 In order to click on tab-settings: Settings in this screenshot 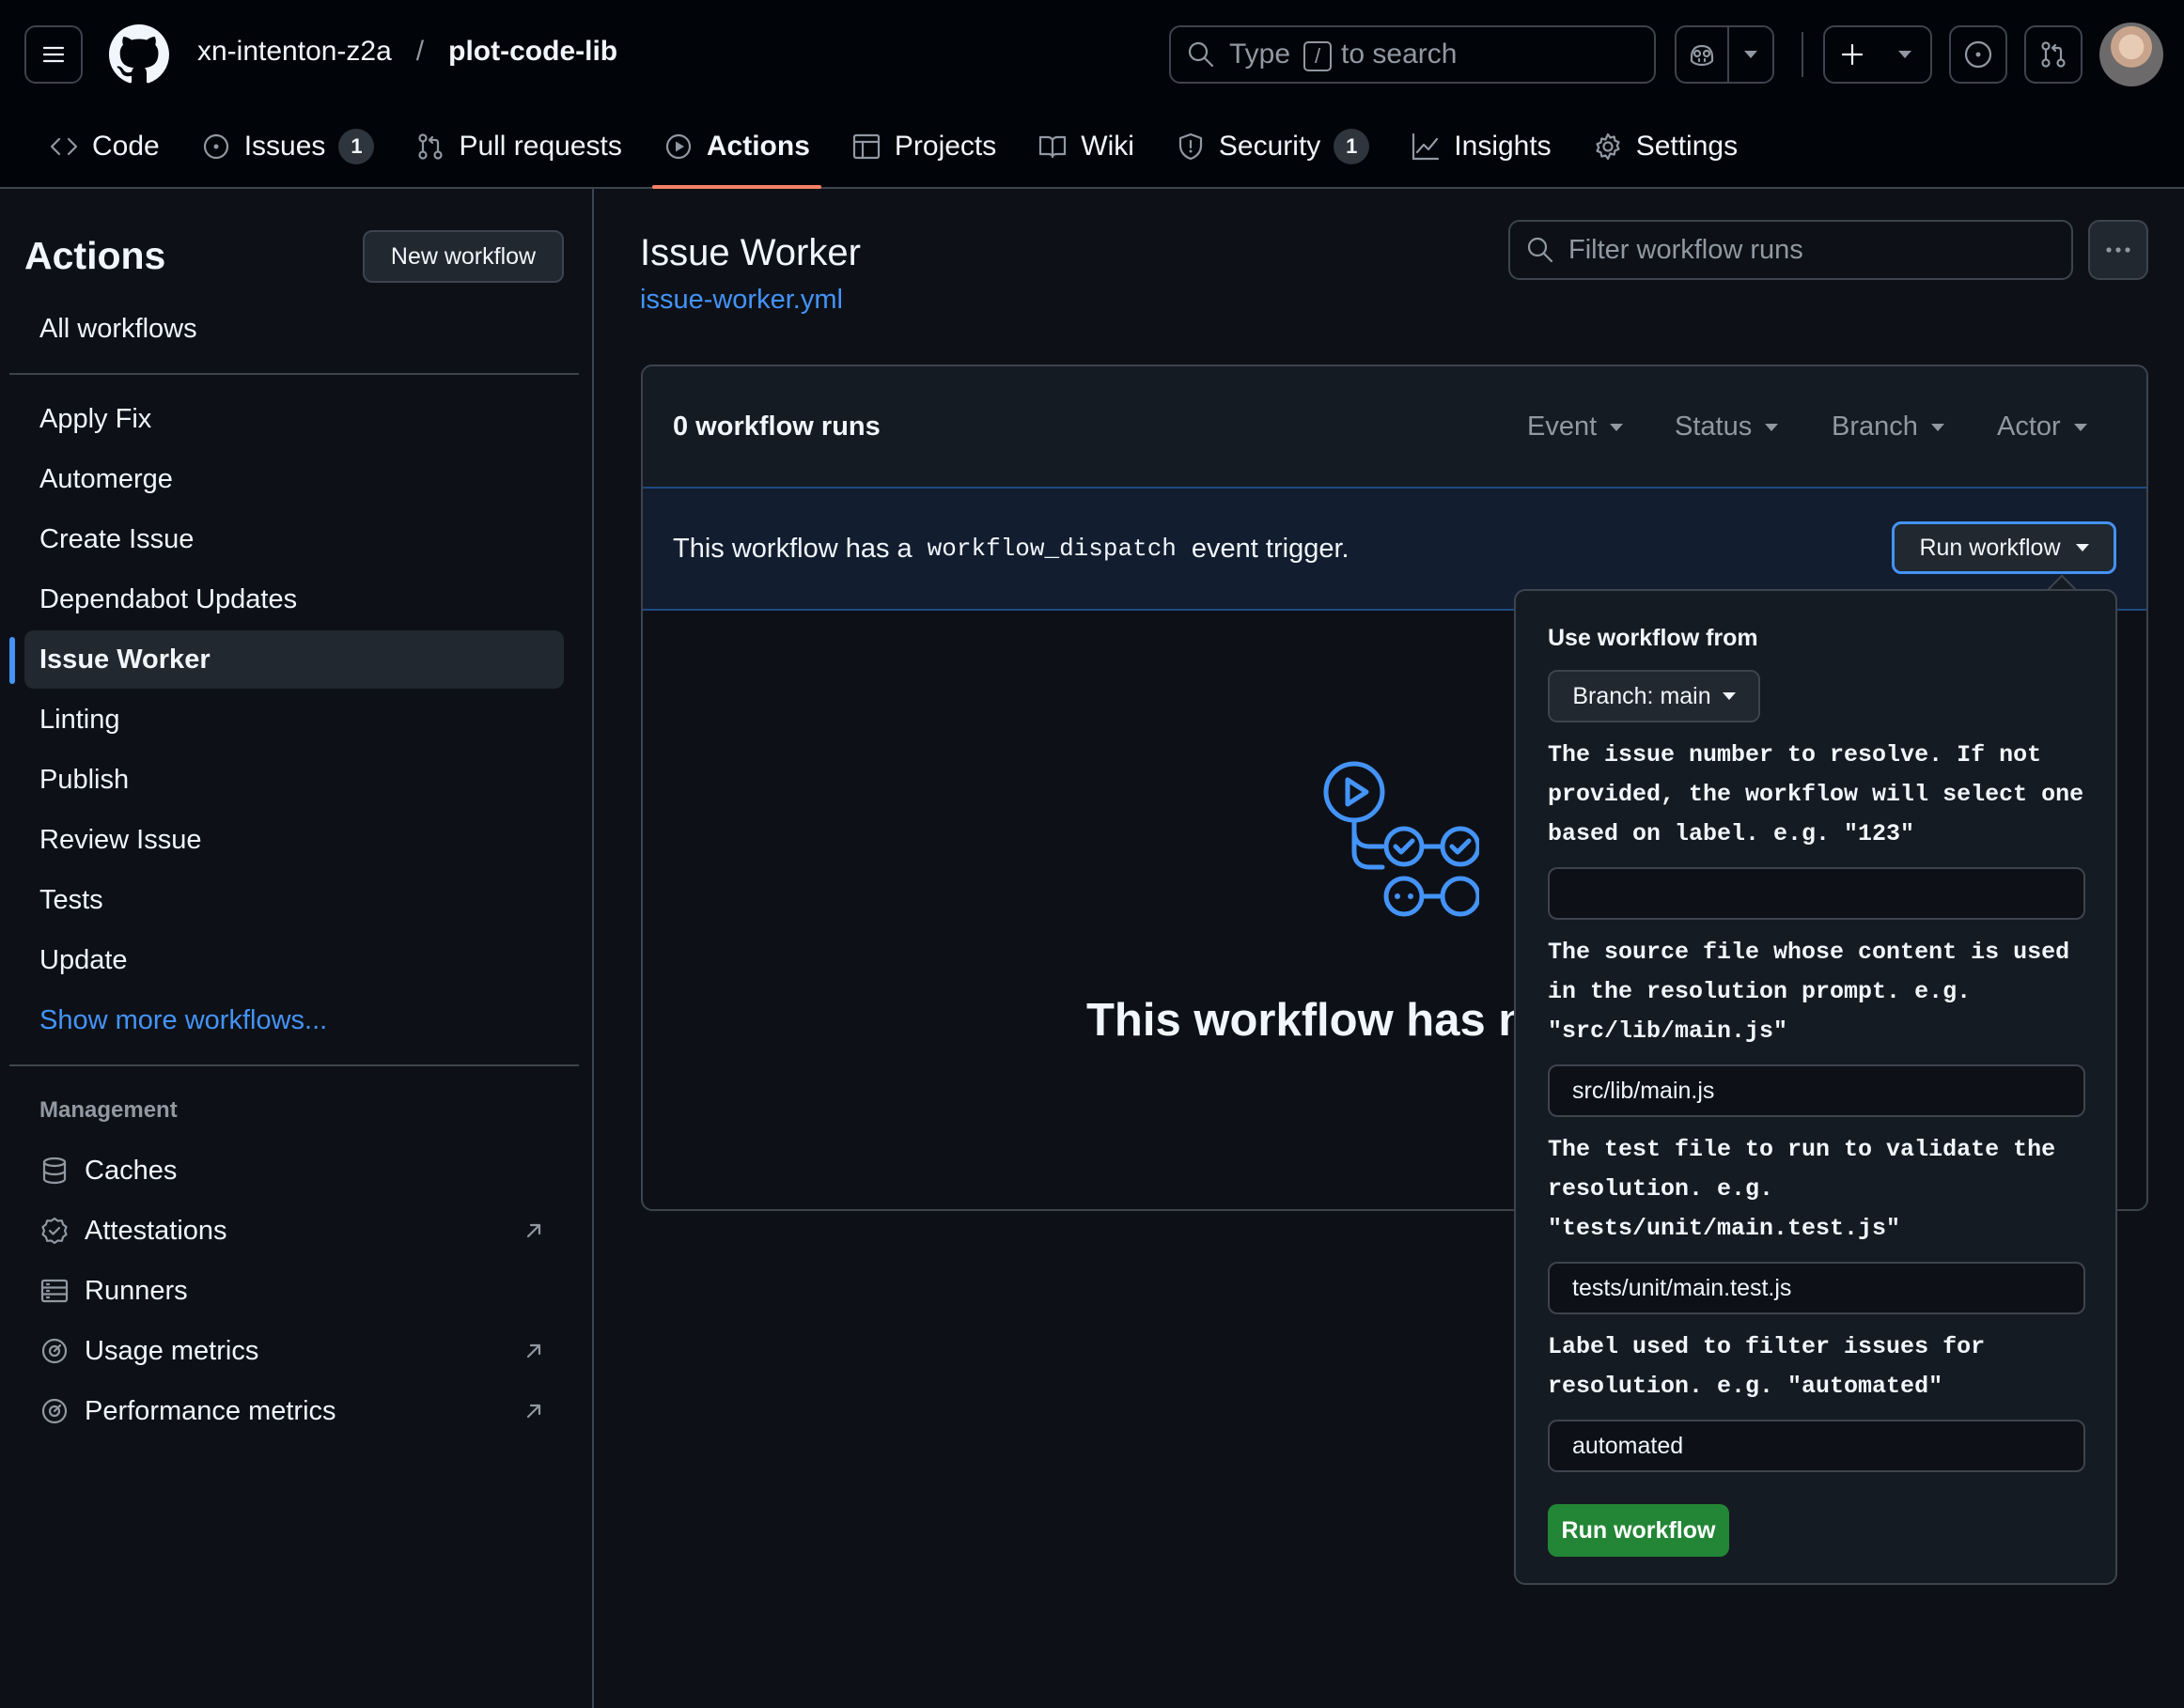, I will do `click(1665, 146)`.